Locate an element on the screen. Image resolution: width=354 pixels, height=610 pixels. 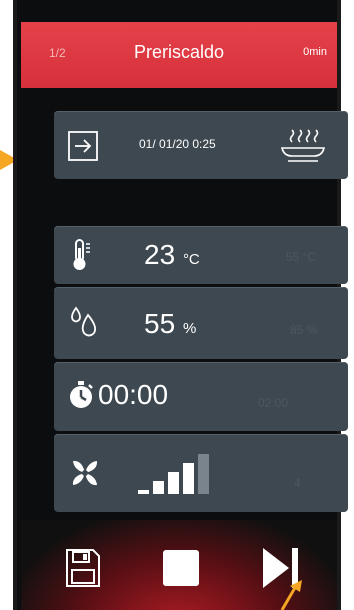
fan-target: 4 is located at coordinates (297, 483).